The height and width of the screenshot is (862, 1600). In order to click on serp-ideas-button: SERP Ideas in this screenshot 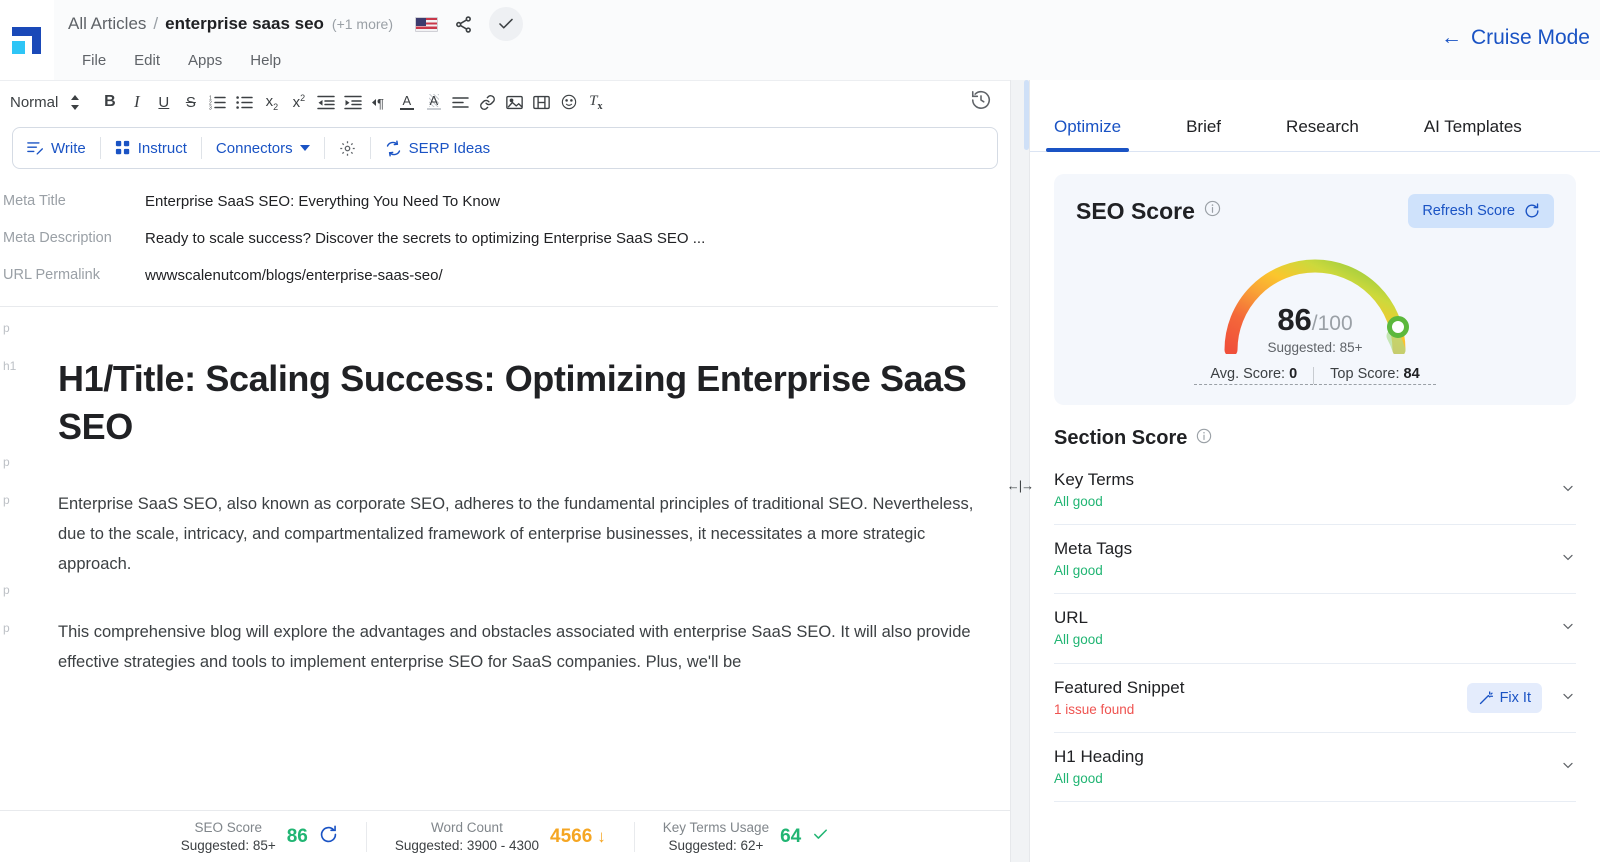, I will do `click(437, 148)`.